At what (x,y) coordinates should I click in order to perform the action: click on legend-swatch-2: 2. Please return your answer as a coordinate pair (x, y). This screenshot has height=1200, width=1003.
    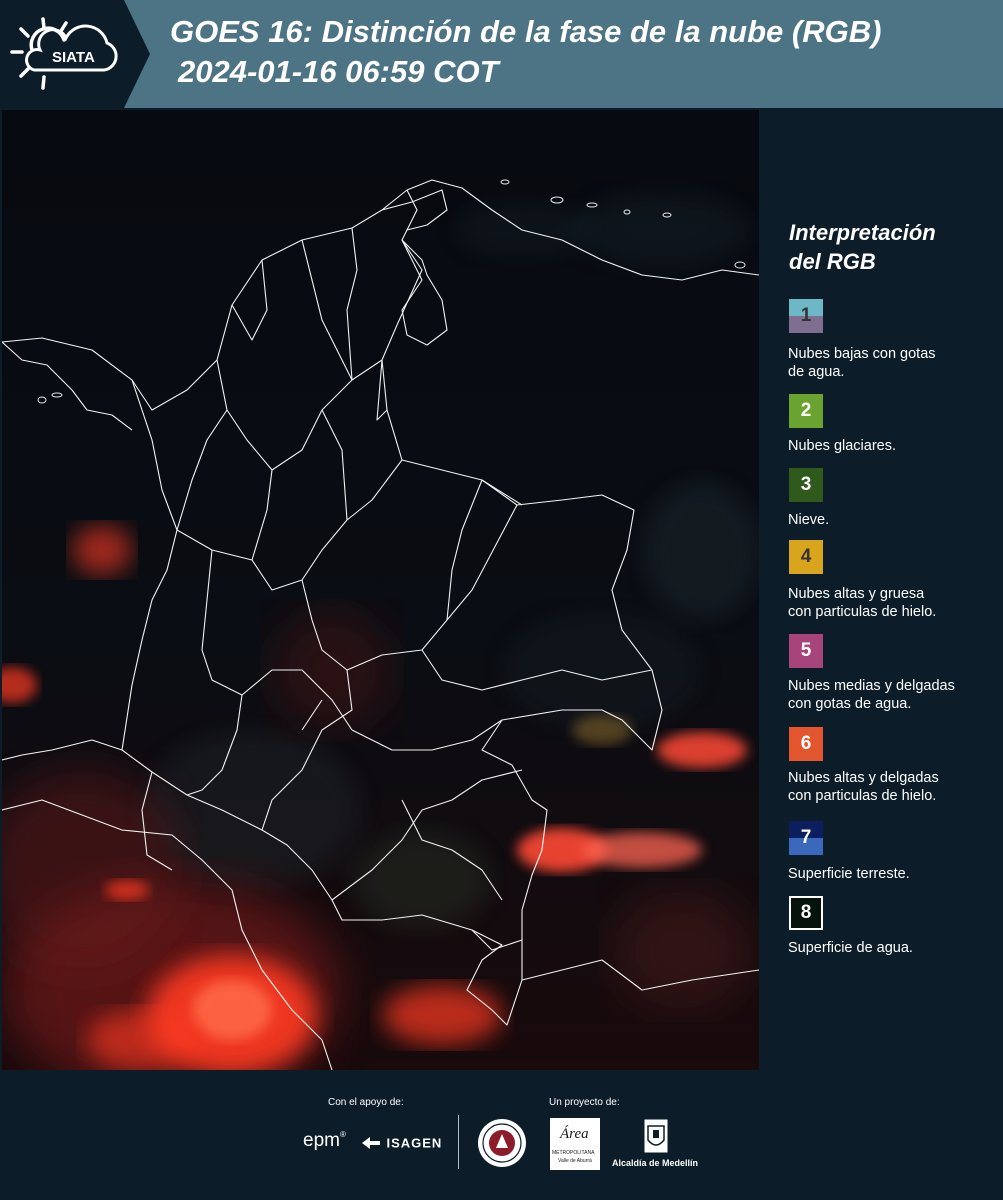
    Looking at the image, I should click on (806, 411).